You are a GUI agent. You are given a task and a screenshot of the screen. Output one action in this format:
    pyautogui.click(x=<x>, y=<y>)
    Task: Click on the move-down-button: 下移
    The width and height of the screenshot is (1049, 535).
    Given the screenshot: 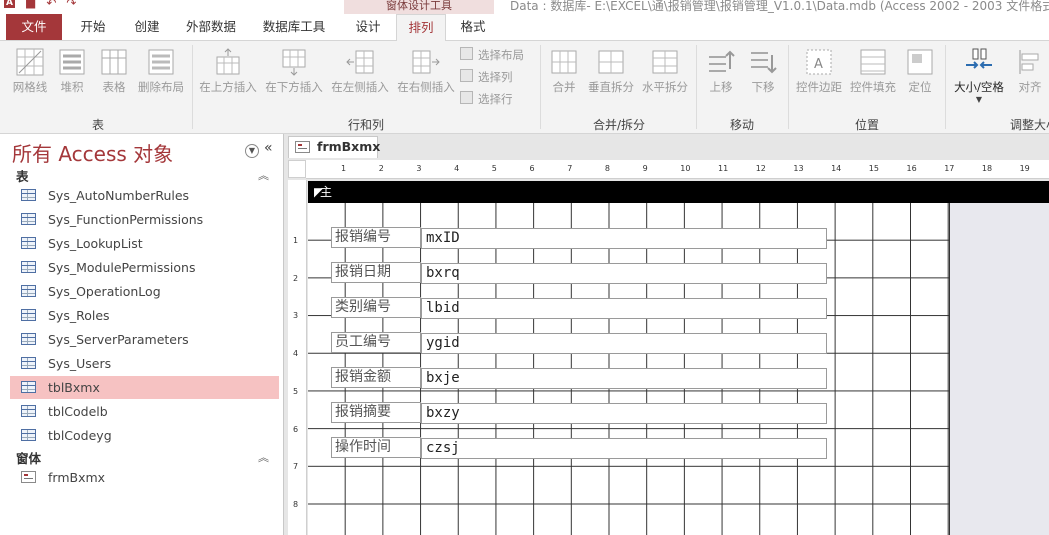 What is the action you would take?
    pyautogui.click(x=763, y=71)
    